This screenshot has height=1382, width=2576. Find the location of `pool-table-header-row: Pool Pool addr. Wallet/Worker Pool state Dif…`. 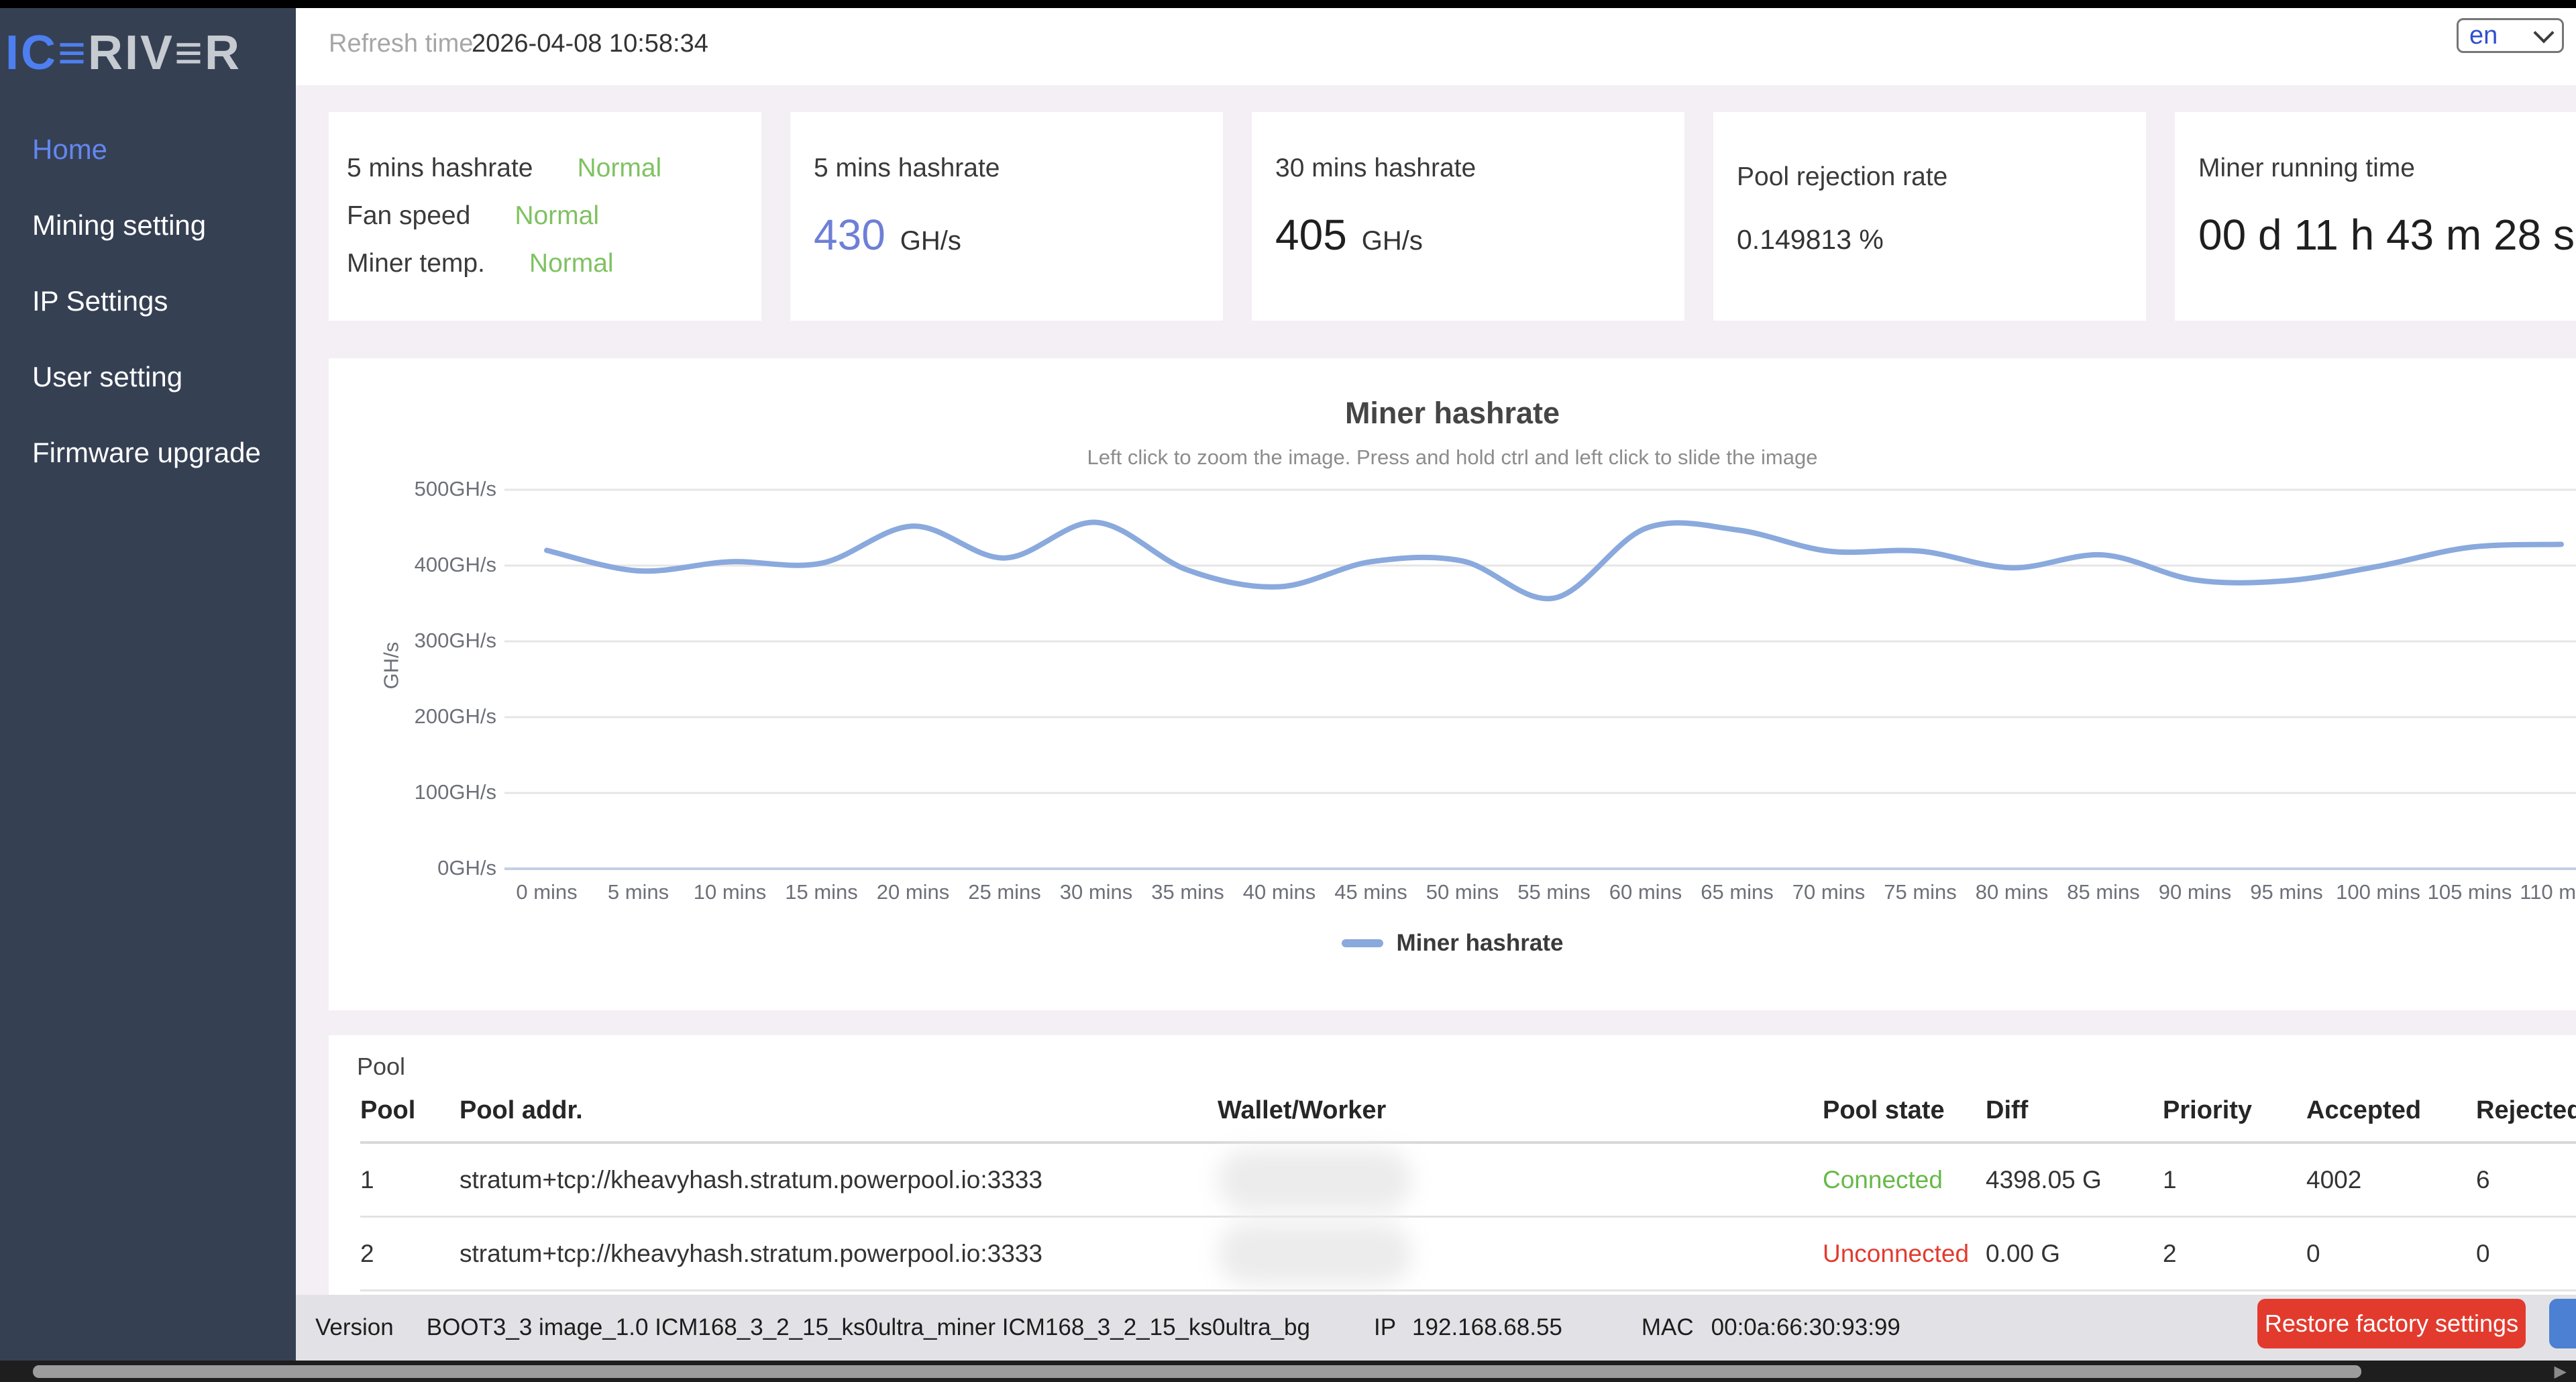

pool-table-header-row: Pool Pool addr. Wallet/Worker Pool state Dif… is located at coordinates (1468, 1111).